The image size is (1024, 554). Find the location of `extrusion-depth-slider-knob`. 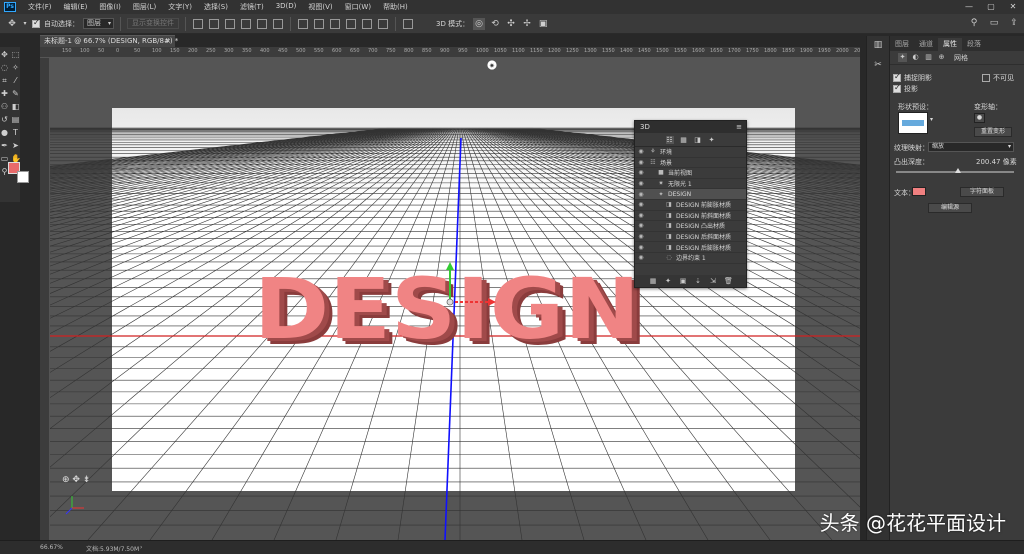

extrusion-depth-slider-knob is located at coordinates (958, 170).